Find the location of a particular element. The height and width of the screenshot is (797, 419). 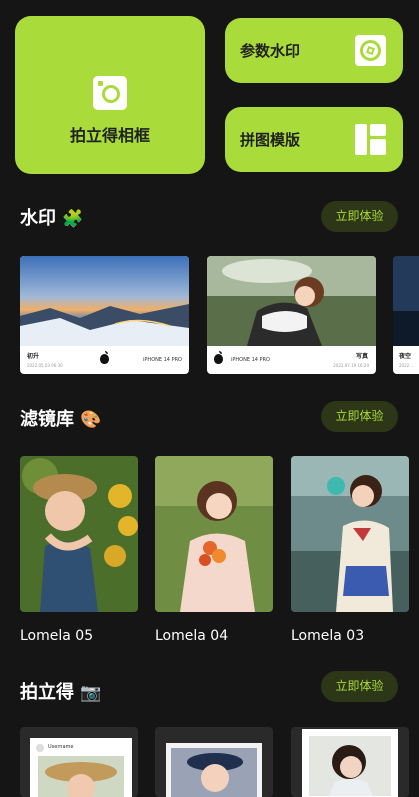

section-title-watermark: 水印 🧩 is located at coordinates (51, 217).